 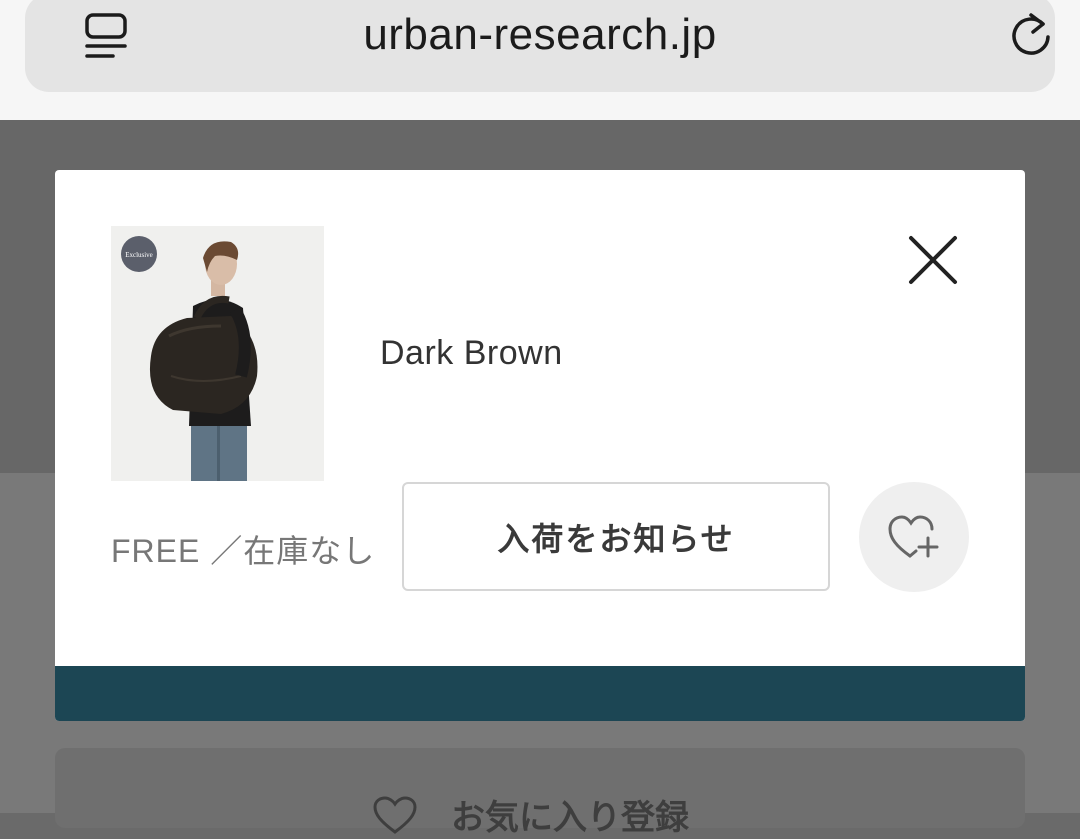 I want to click on restock-notify-button: 入荷をお知らせ, so click(x=616, y=536).